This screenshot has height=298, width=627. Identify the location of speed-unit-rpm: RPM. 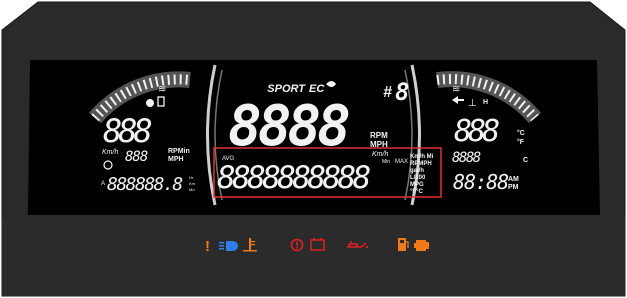
(379, 135).